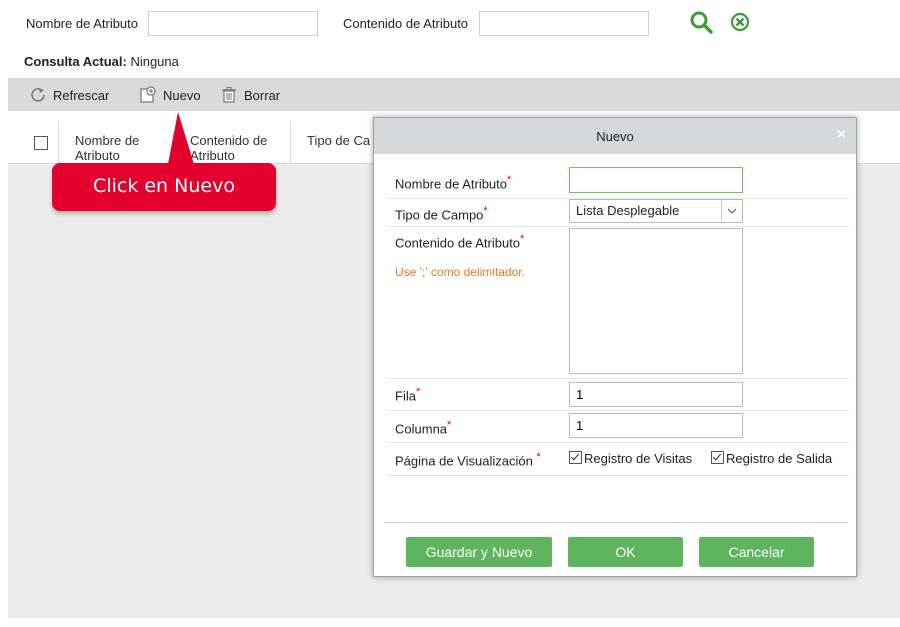  I want to click on row-label-text: Fila, so click(405, 396).